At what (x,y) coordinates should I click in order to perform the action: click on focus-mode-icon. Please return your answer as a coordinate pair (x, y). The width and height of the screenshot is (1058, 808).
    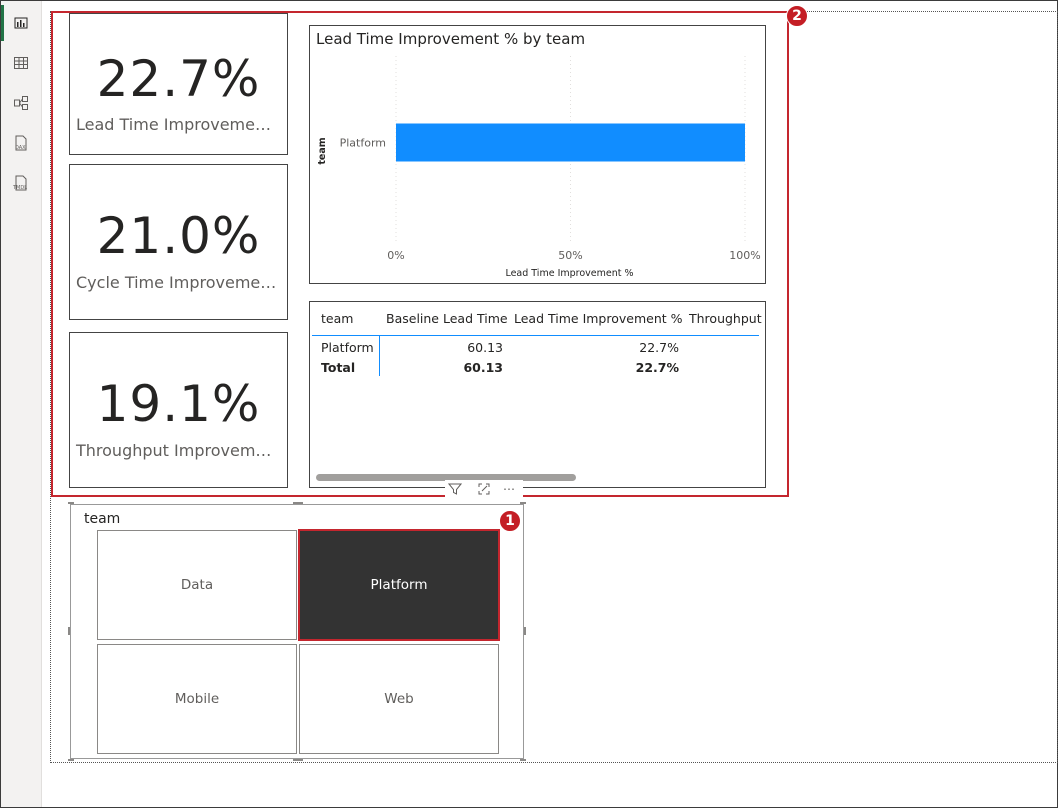
    Looking at the image, I should click on (484, 491).